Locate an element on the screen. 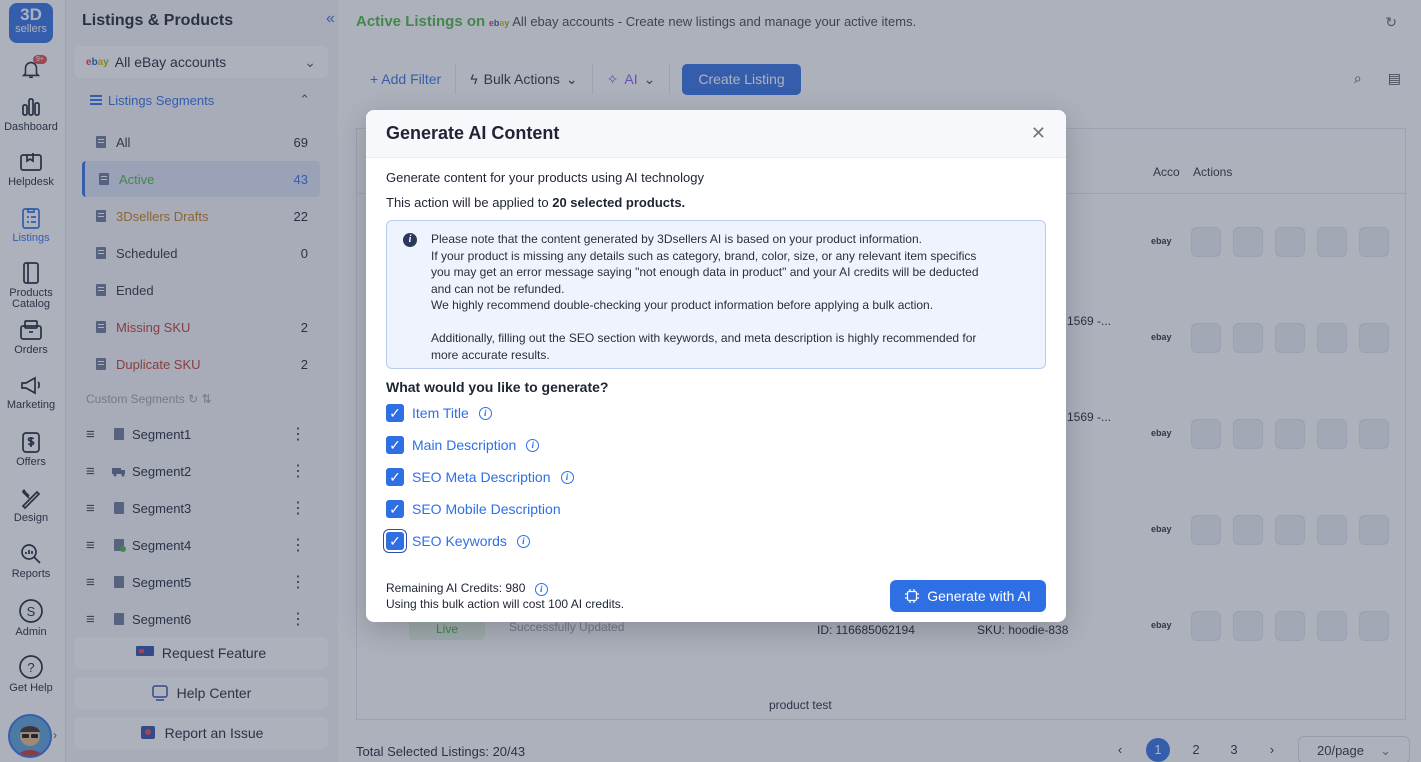 The image size is (1421, 762). applied-prefix: This action will be applied to is located at coordinates (467, 202).